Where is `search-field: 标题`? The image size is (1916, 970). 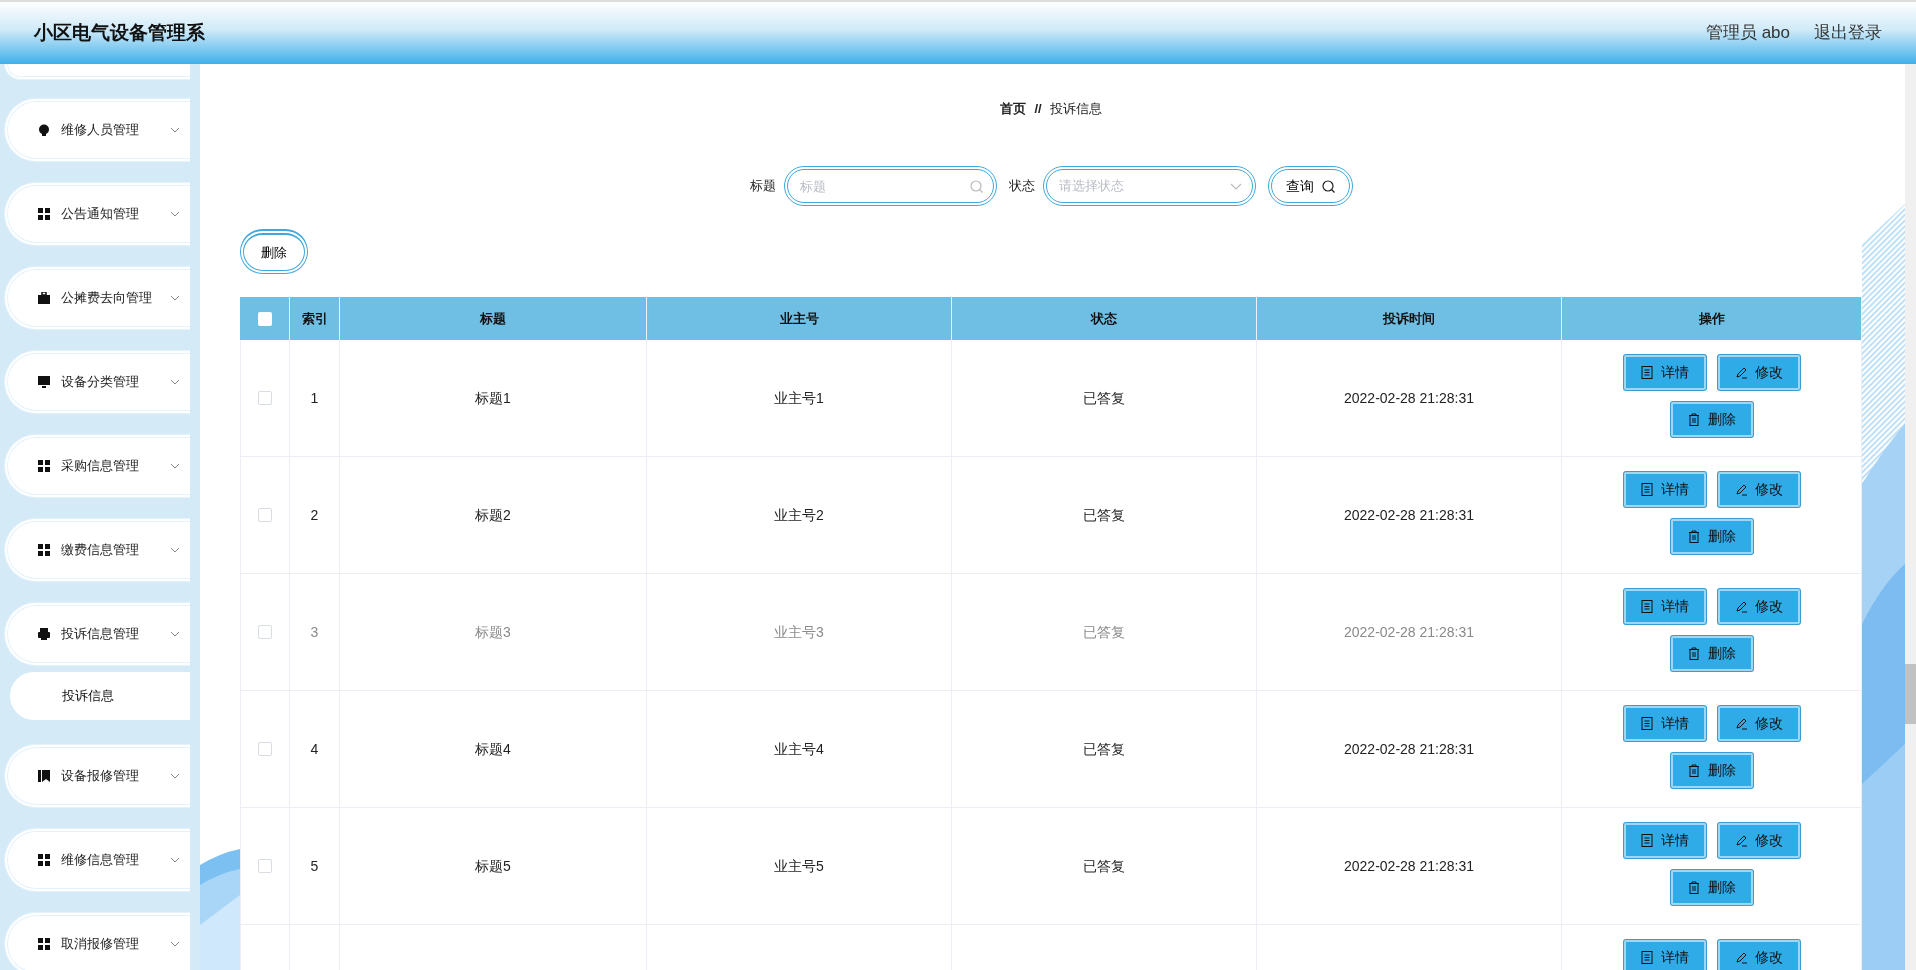
search-field: 标题 is located at coordinates (890, 186).